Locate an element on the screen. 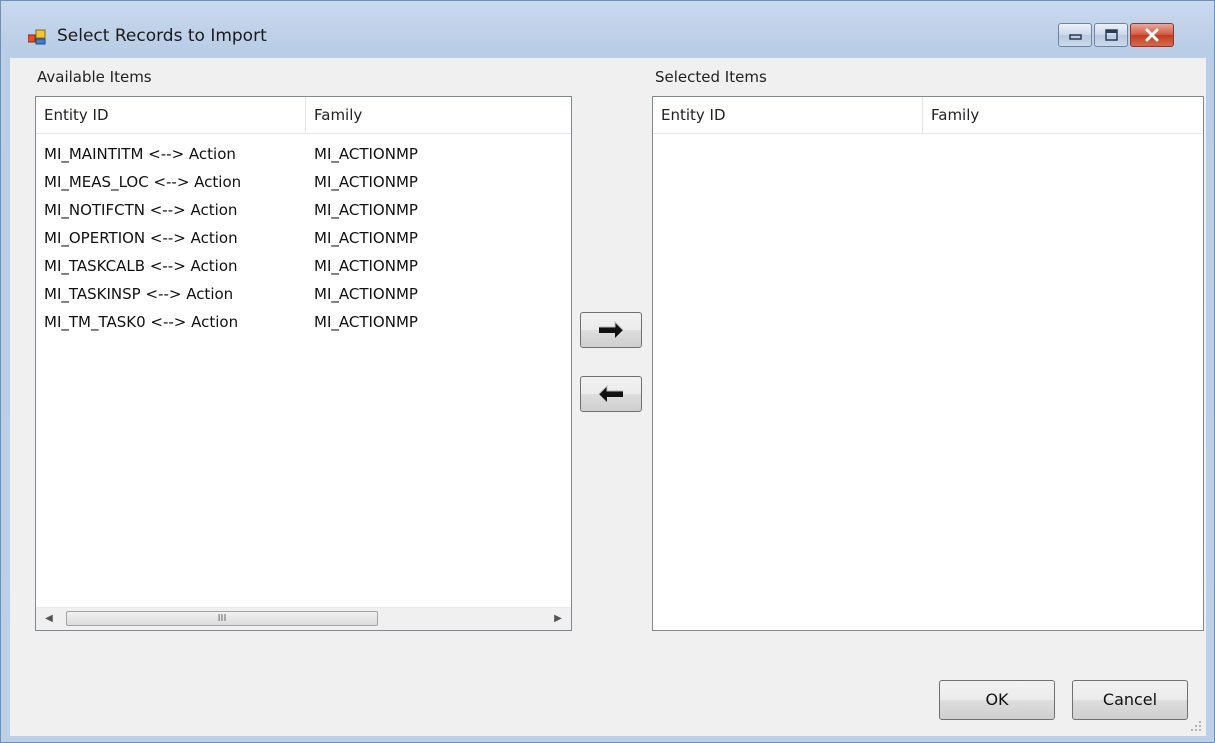 This screenshot has width=1215, height=743. maximize-icon is located at coordinates (1111, 35).